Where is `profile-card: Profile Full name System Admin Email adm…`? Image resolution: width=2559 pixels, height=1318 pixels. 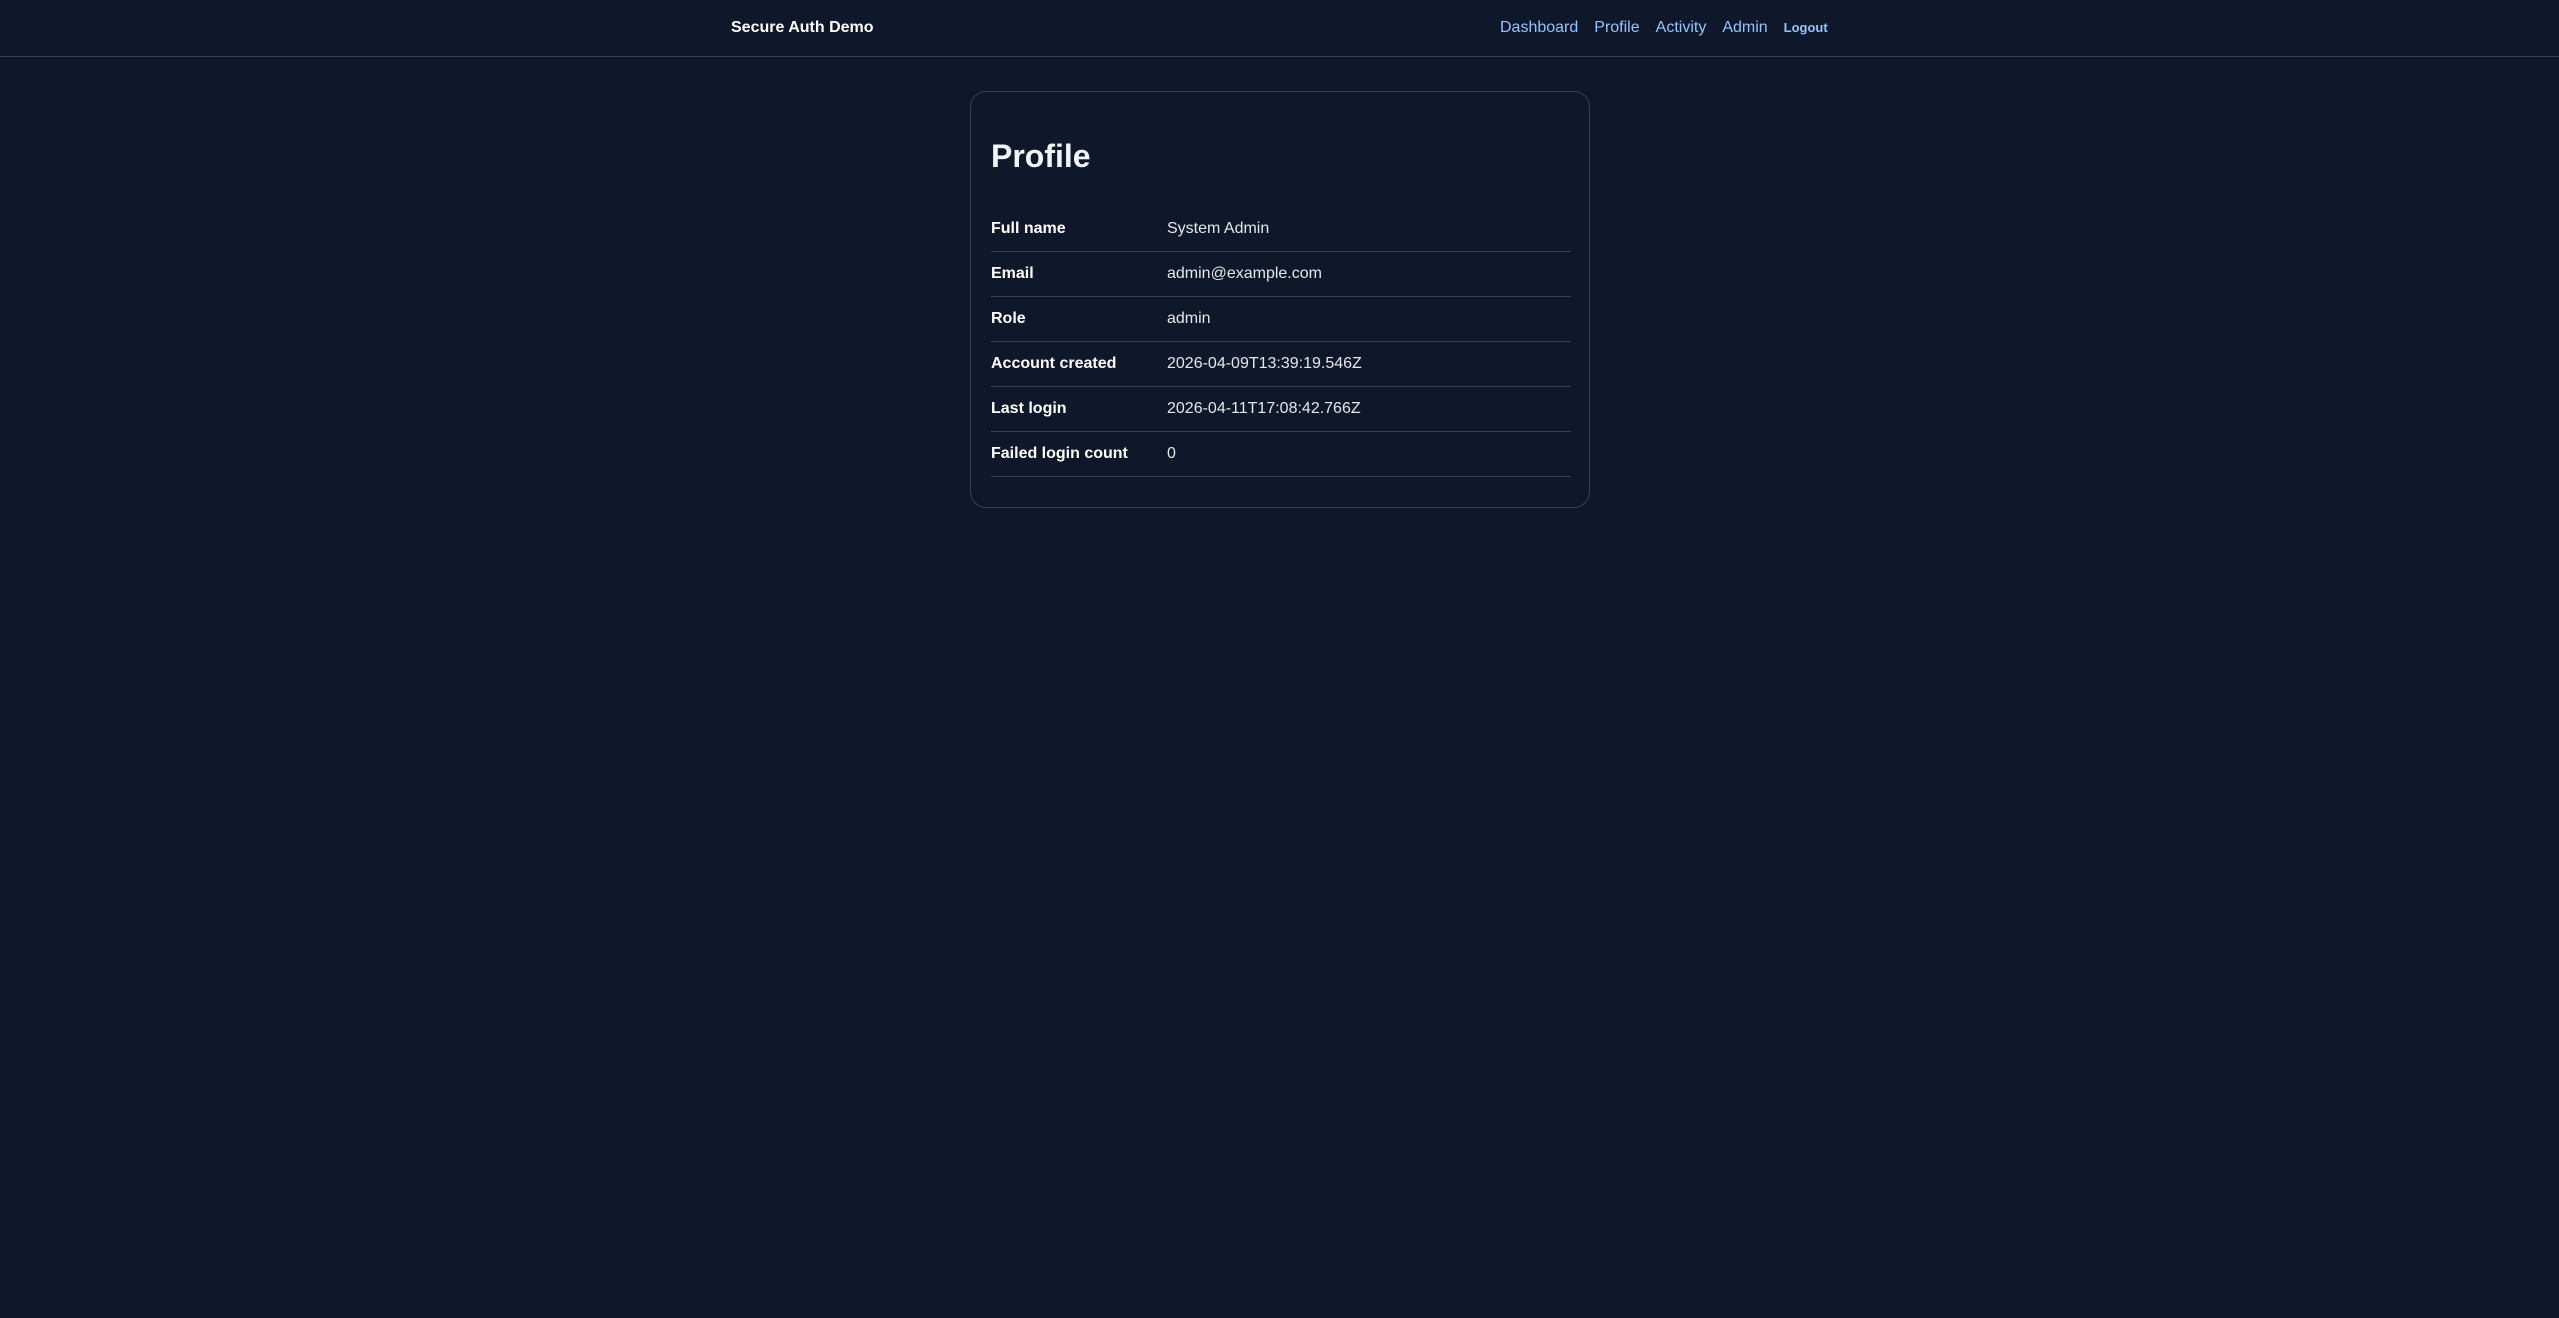 profile-card: Profile Full name System Admin Email adm… is located at coordinates (1280, 299).